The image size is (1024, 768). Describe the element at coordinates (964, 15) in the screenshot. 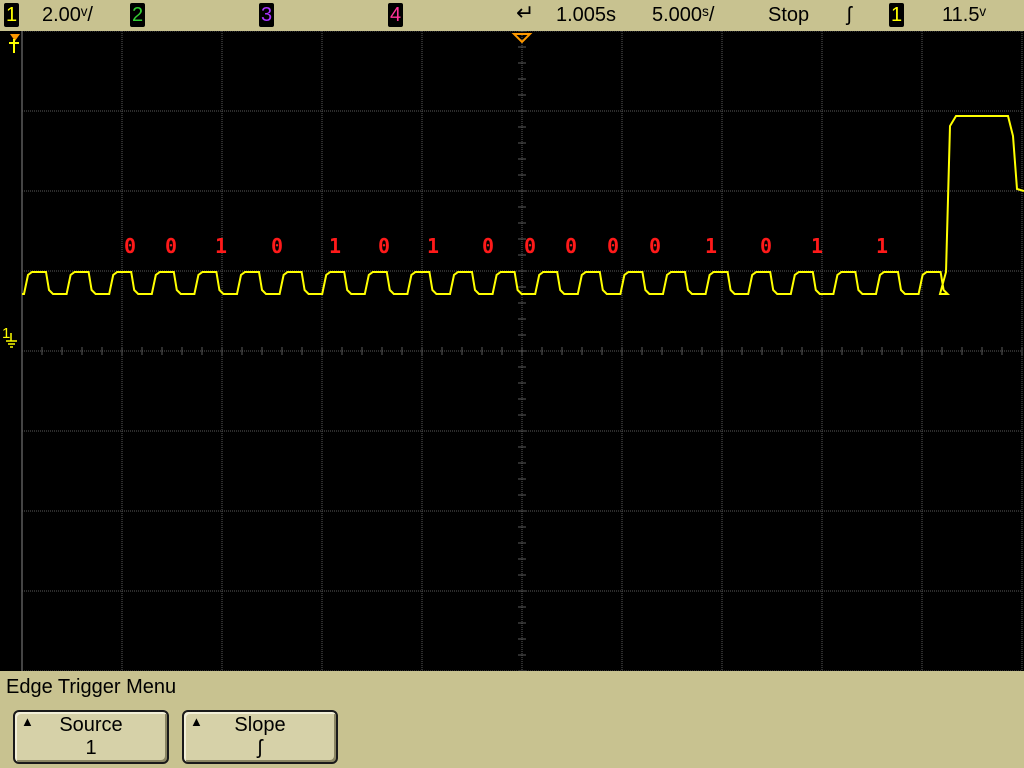

I see `trigger-level: 11.5ᵛ` at that location.